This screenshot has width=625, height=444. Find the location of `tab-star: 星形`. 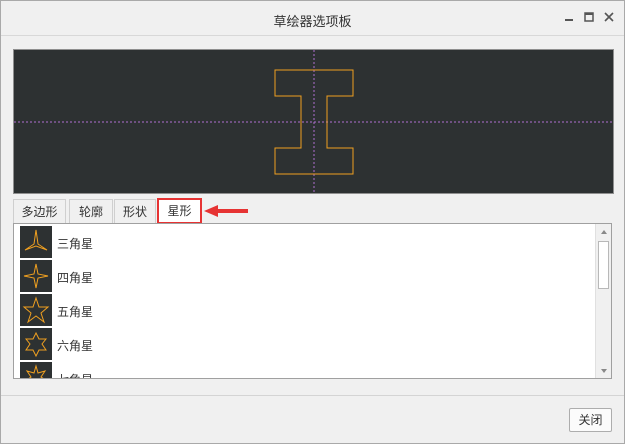

tab-star: 星形 is located at coordinates (179, 211).